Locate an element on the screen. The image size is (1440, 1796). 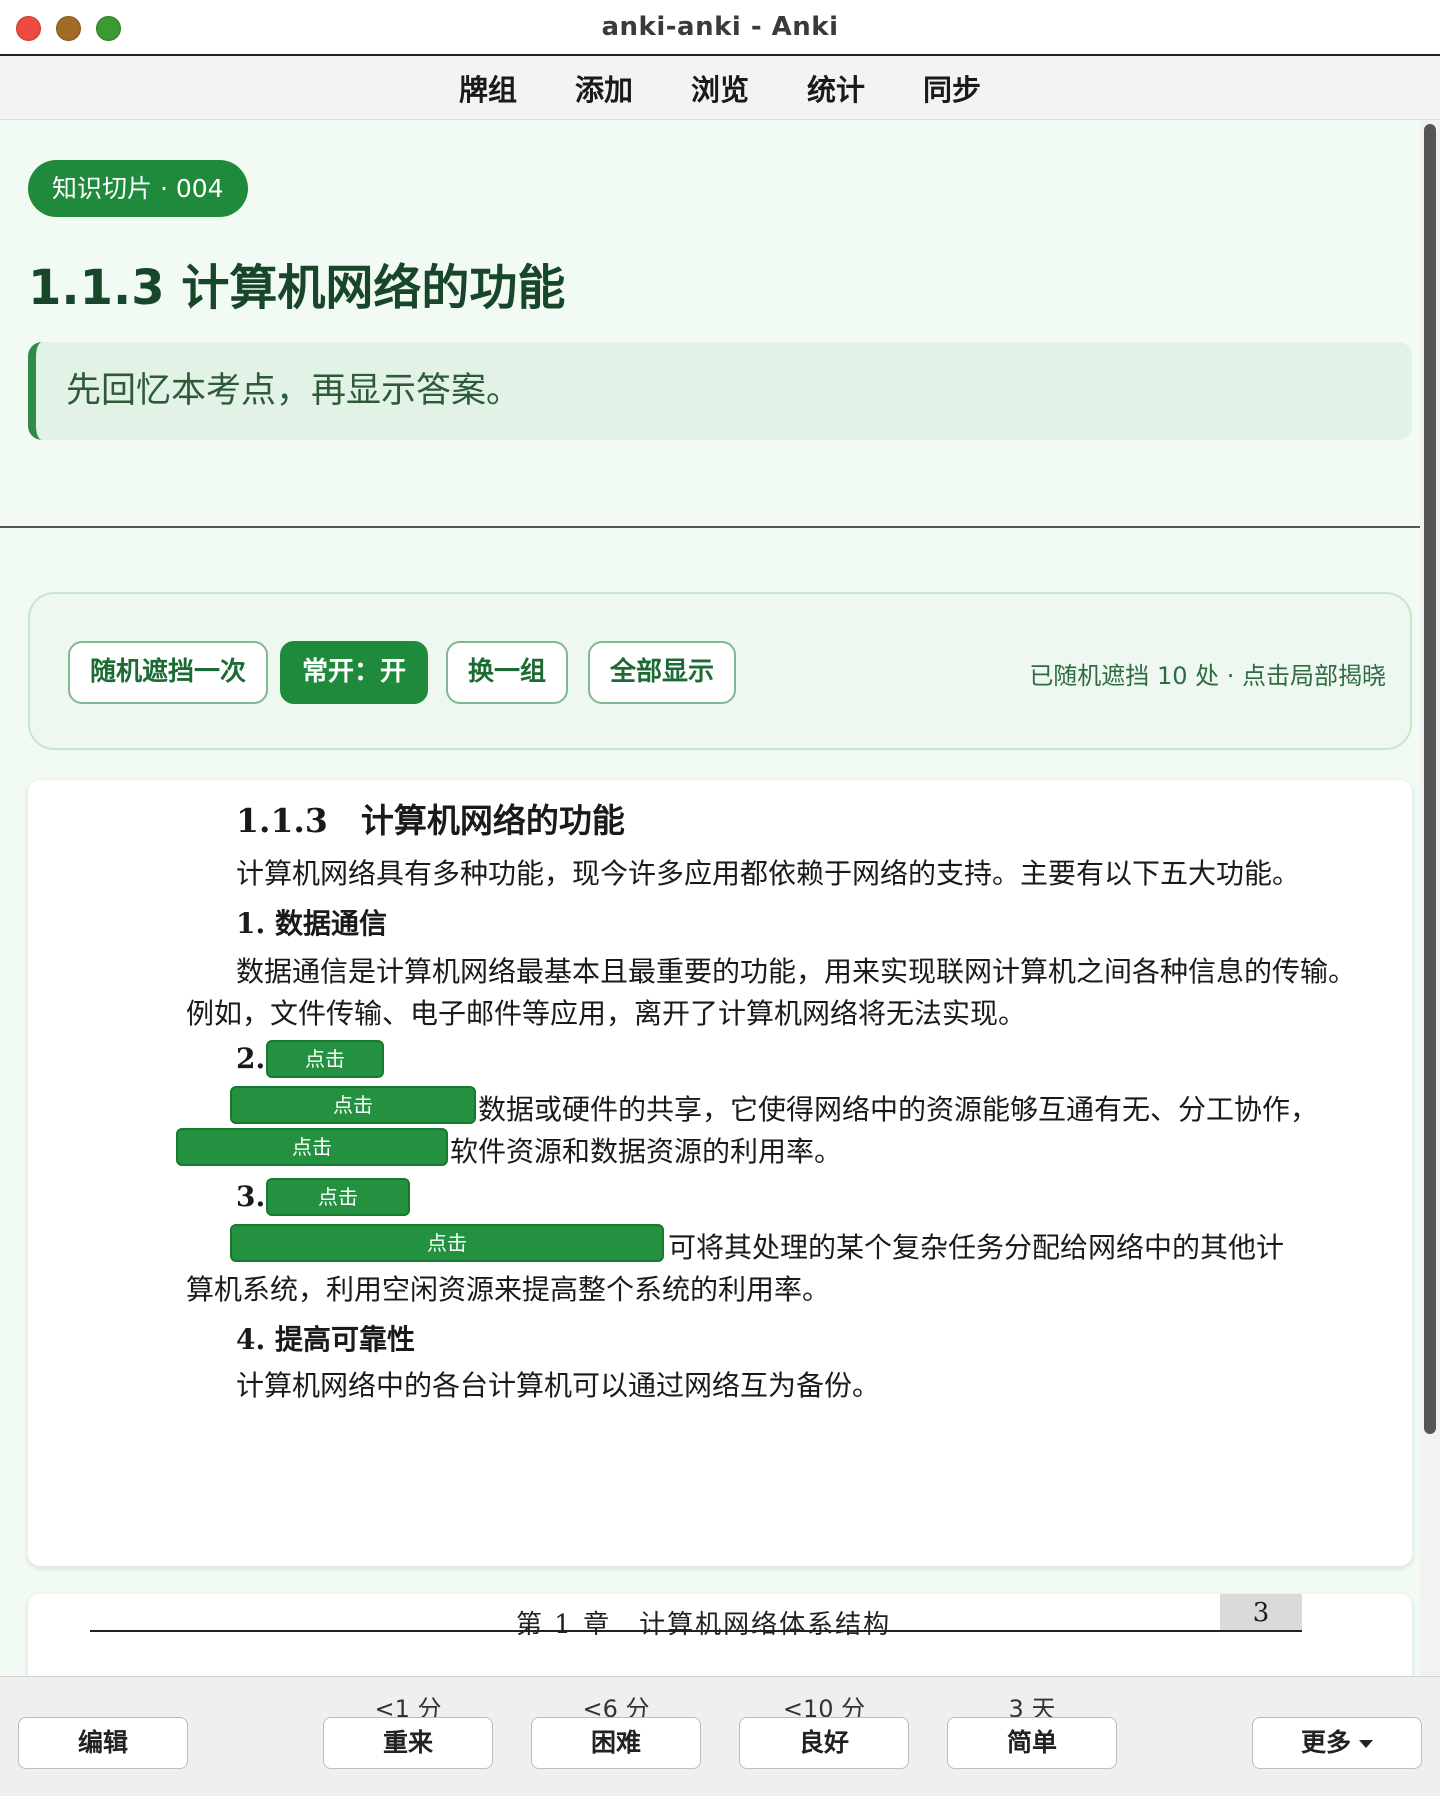
scrollbar-thumb is located at coordinates (1430, 779).